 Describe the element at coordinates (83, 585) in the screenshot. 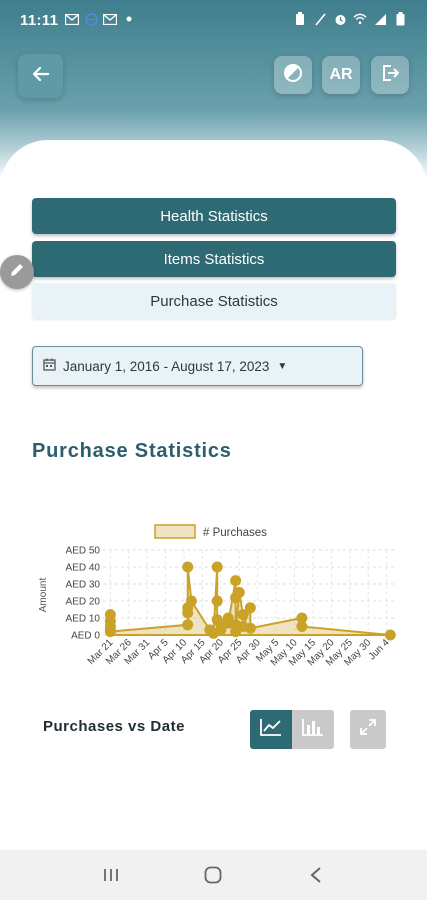

I see `y-tick-label: AED 30` at that location.